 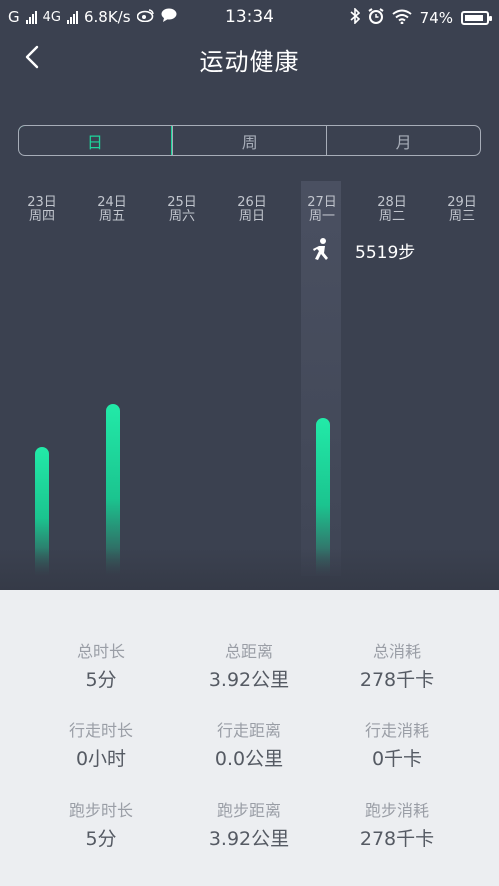 What do you see at coordinates (248, 810) in the screenshot?
I see `stat-label: 跑步距离` at bounding box center [248, 810].